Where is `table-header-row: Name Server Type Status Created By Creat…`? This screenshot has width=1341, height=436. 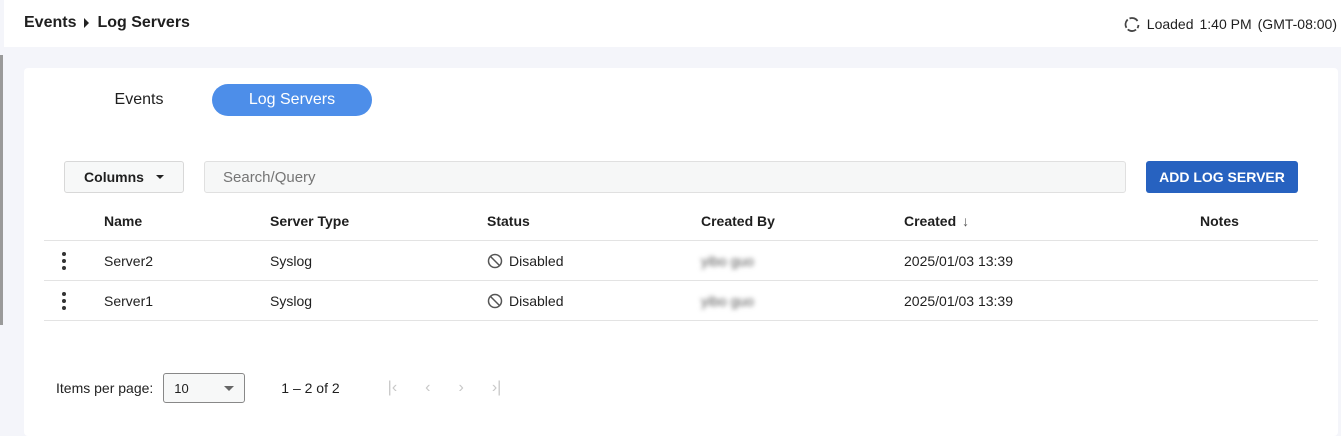
table-header-row: Name Server Type Status Created By Creat… is located at coordinates (681, 221).